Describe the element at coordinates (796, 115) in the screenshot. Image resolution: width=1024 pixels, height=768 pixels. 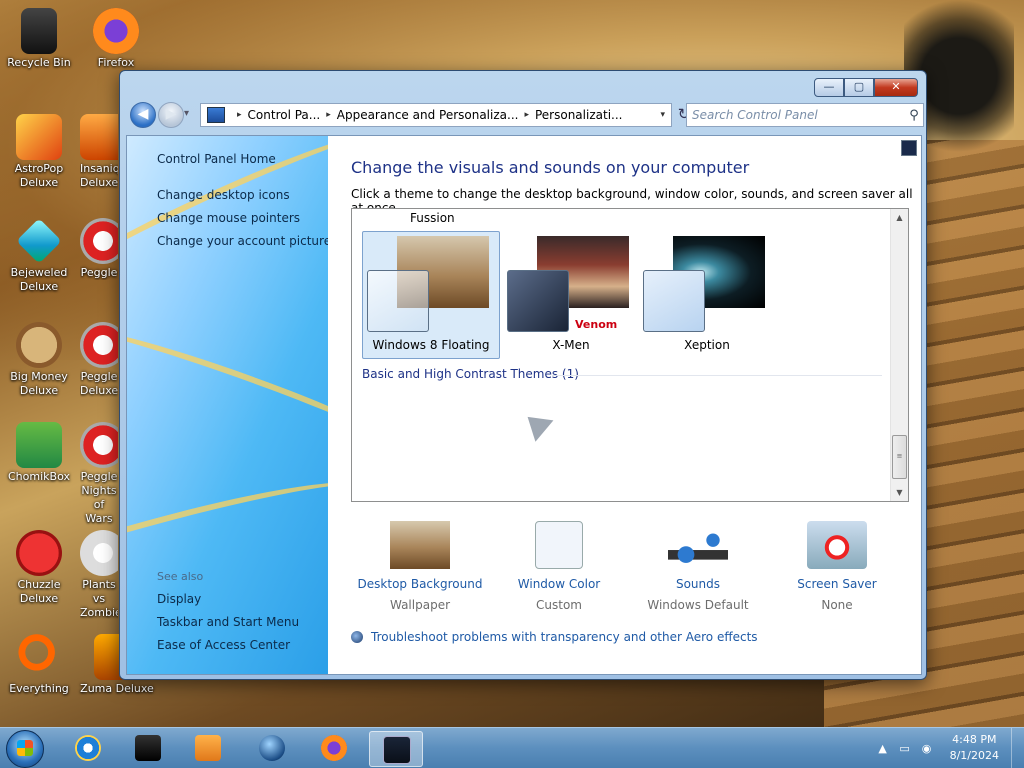
I see `search-input: Search Control Panel` at that location.